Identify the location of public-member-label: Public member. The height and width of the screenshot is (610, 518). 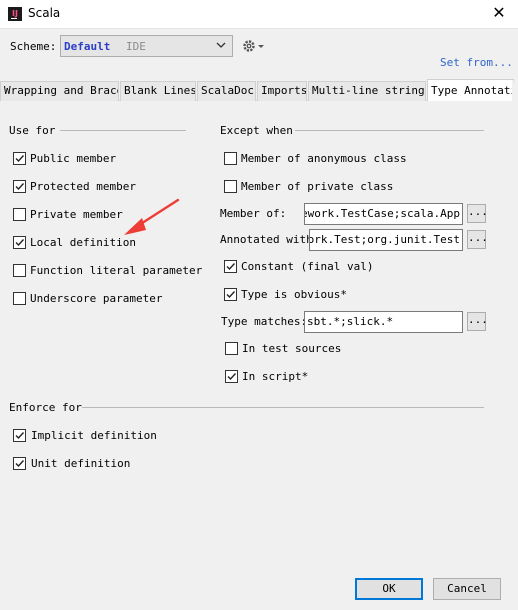
(73, 158).